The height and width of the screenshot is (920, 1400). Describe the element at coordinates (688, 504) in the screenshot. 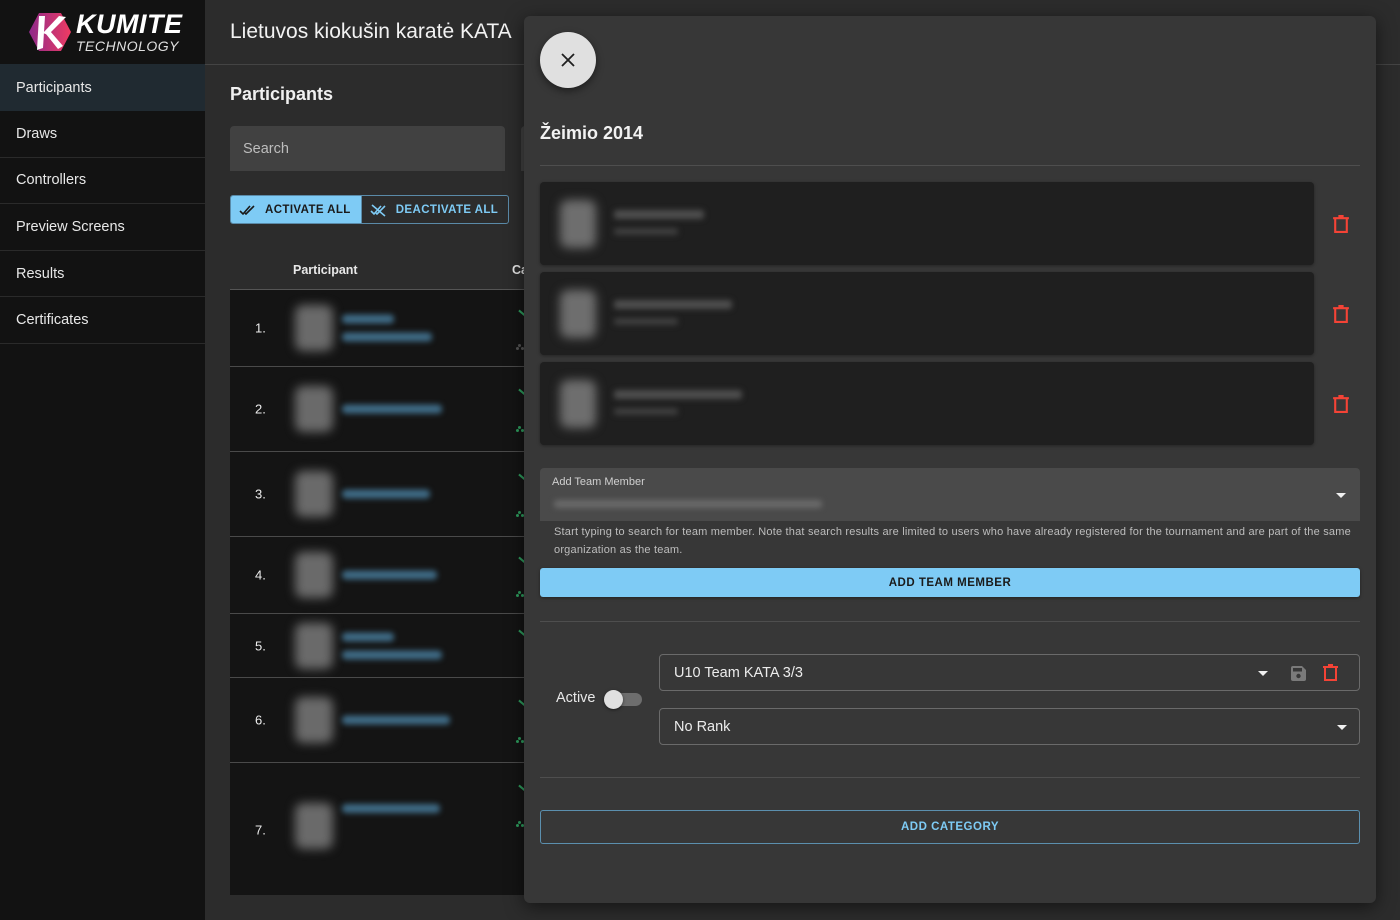

I see `add-team-member-value` at that location.